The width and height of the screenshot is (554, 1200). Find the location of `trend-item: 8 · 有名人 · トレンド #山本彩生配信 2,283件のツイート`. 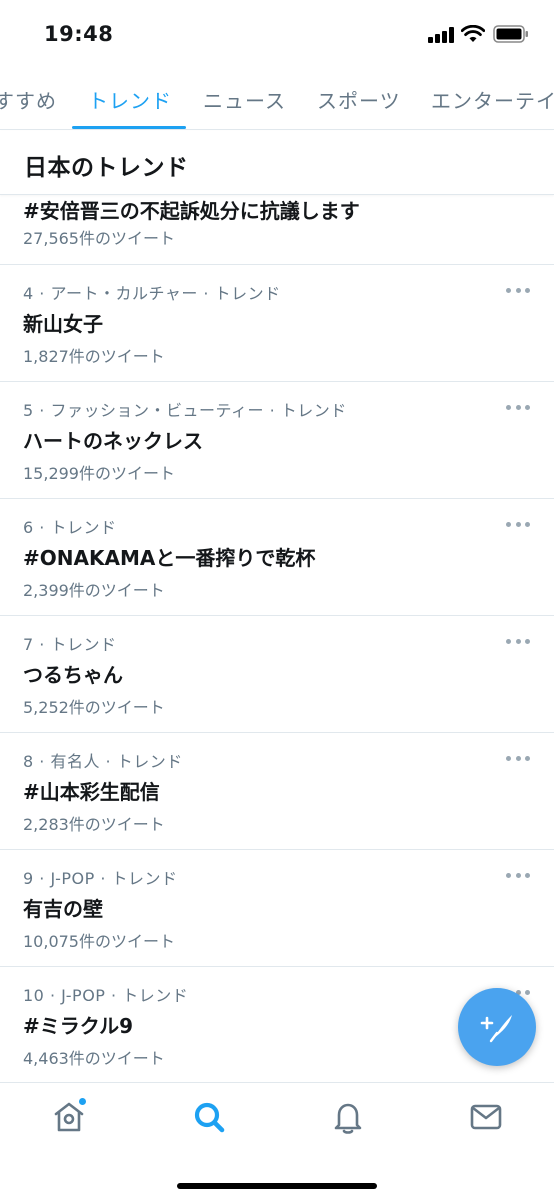

trend-item: 8 · 有名人 · トレンド #山本彩生配信 2,283件のツイート is located at coordinates (277, 791).